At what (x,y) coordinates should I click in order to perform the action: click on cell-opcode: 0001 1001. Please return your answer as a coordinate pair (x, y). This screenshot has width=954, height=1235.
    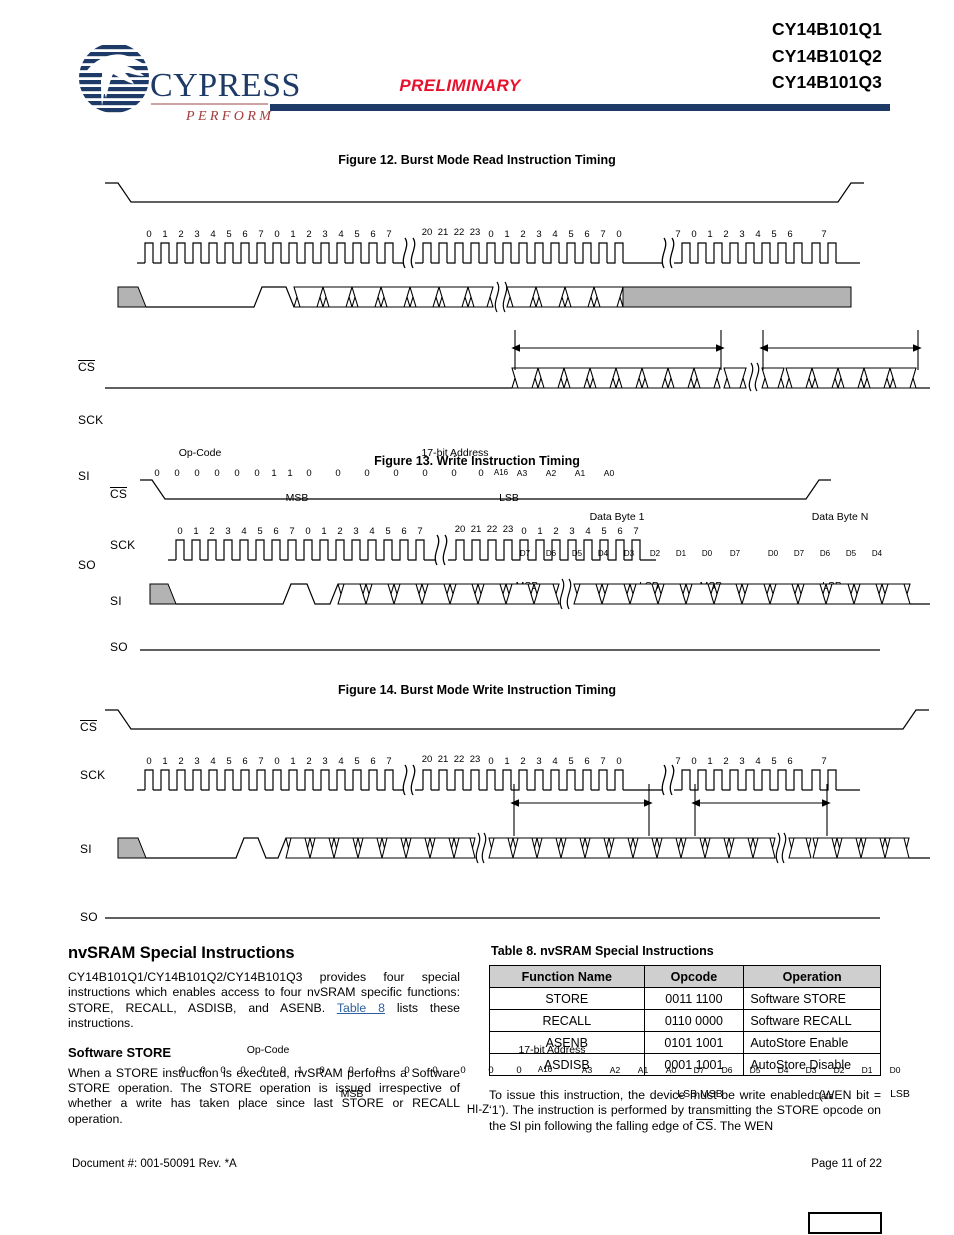
    Looking at the image, I should click on (694, 1064).